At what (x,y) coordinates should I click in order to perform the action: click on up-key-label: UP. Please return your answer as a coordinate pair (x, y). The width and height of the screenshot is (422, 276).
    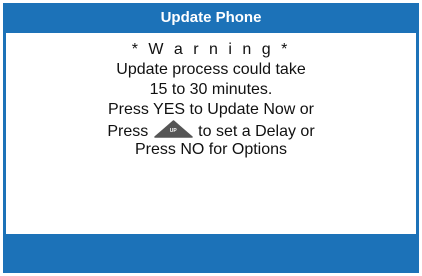
    Looking at the image, I should click on (173, 131).